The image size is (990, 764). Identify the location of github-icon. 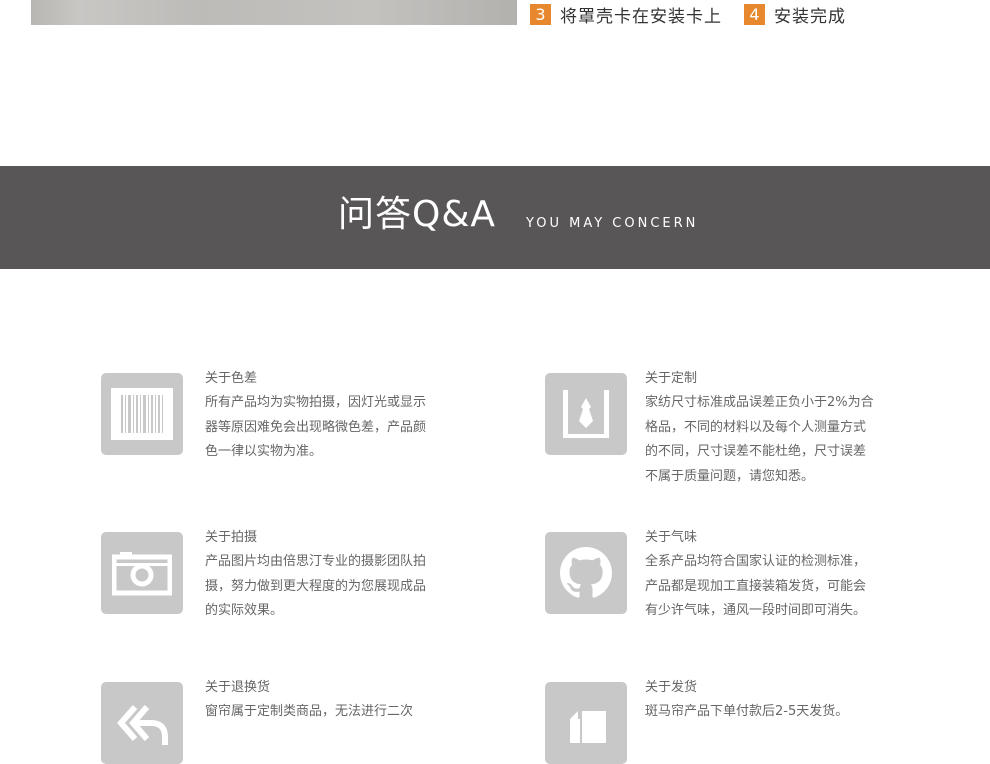
(586, 573).